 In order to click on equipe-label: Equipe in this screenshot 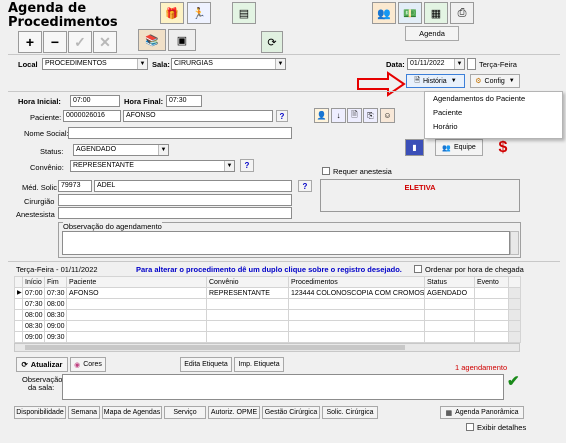, I will do `click(464, 147)`.